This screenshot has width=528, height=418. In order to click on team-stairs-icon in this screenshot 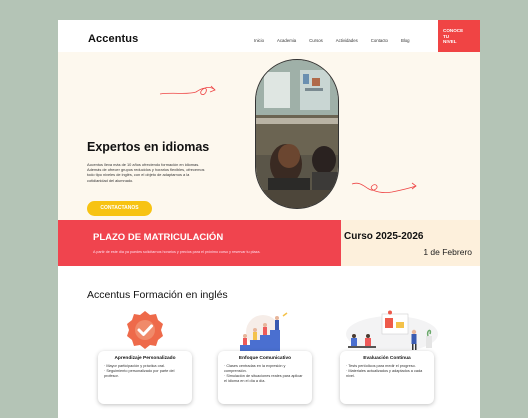, I will do `click(264, 331)`.